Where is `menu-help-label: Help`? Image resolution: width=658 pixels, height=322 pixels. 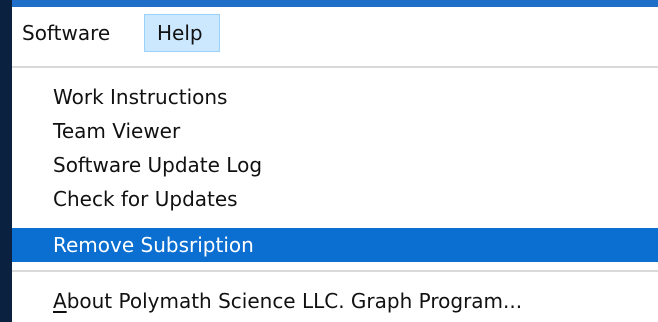
menu-help-label: Help is located at coordinates (180, 33).